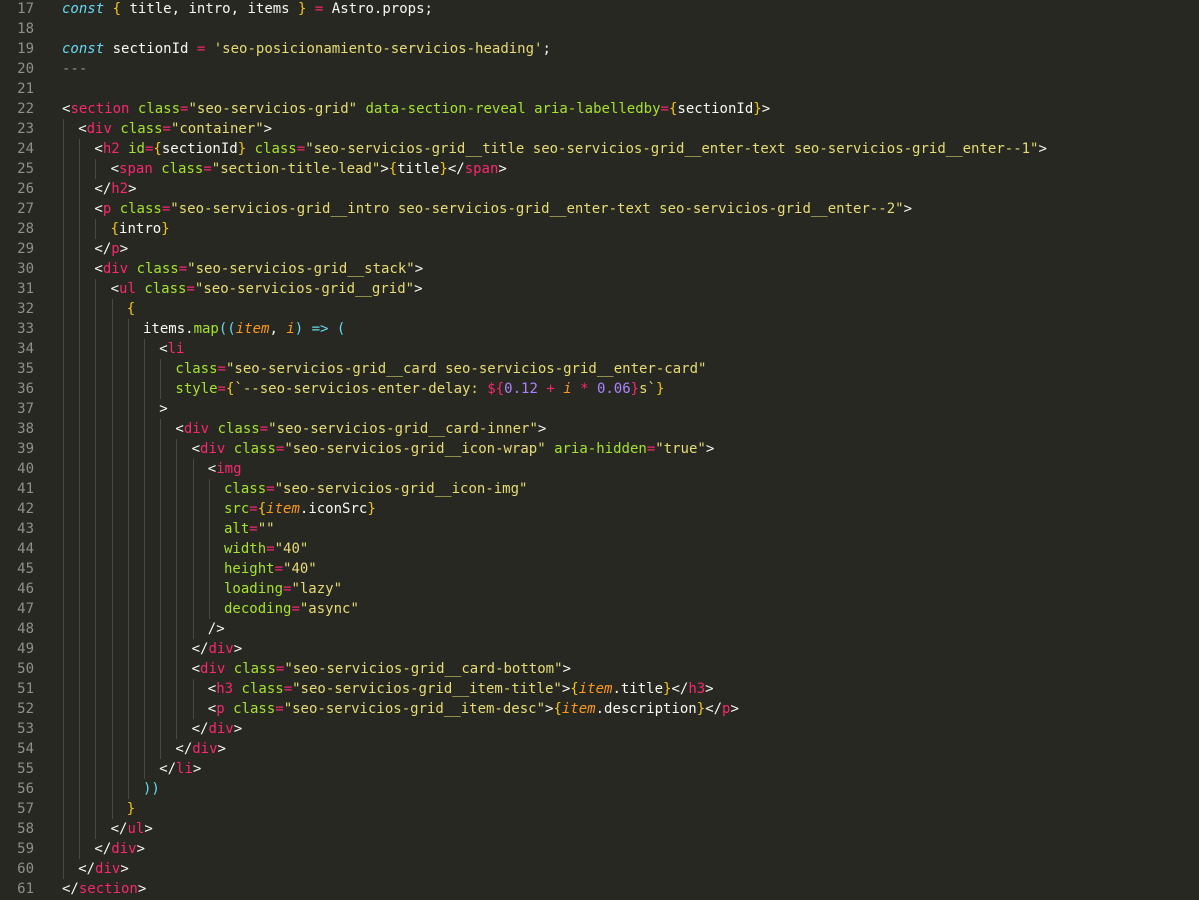 Image resolution: width=1199 pixels, height=900 pixels. Describe the element at coordinates (599, 469) in the screenshot. I see `code-line: 40 <img` at that location.